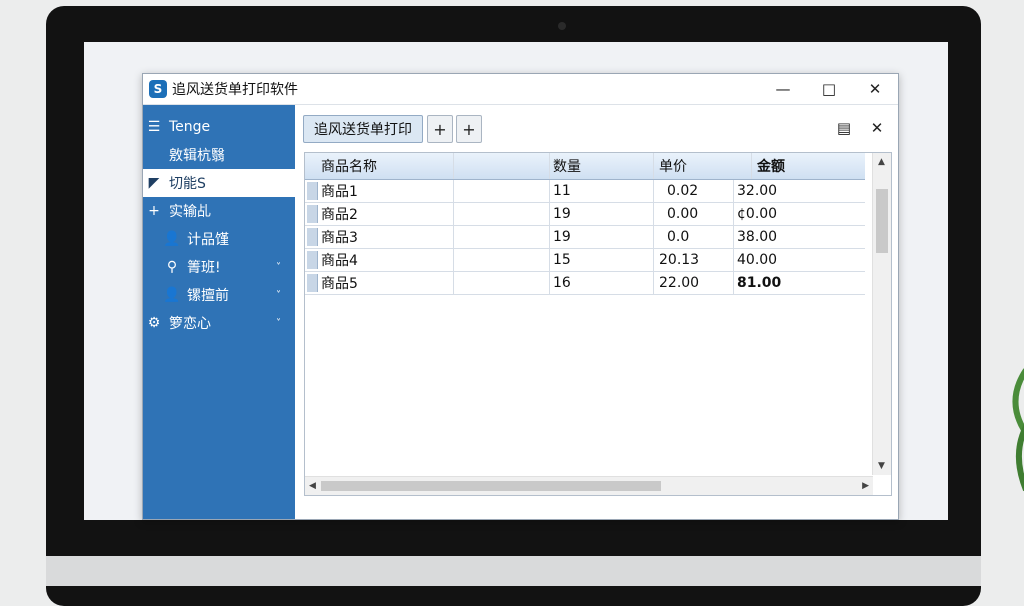  Describe the element at coordinates (363, 129) in the screenshot. I see `tab-delivery-print: 追风送货单打印` at that location.